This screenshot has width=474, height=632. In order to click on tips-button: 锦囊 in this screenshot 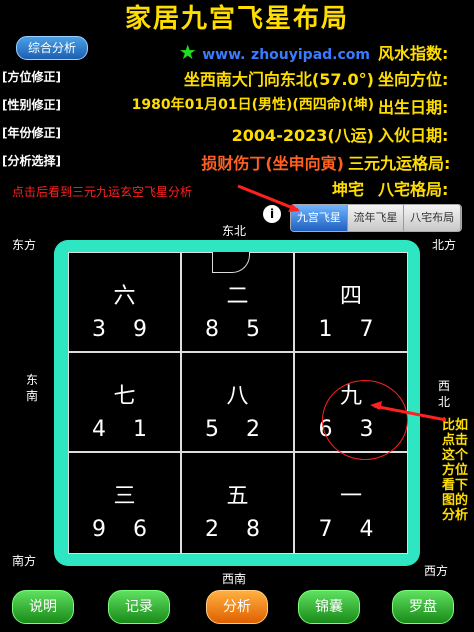, I will do `click(329, 607)`.